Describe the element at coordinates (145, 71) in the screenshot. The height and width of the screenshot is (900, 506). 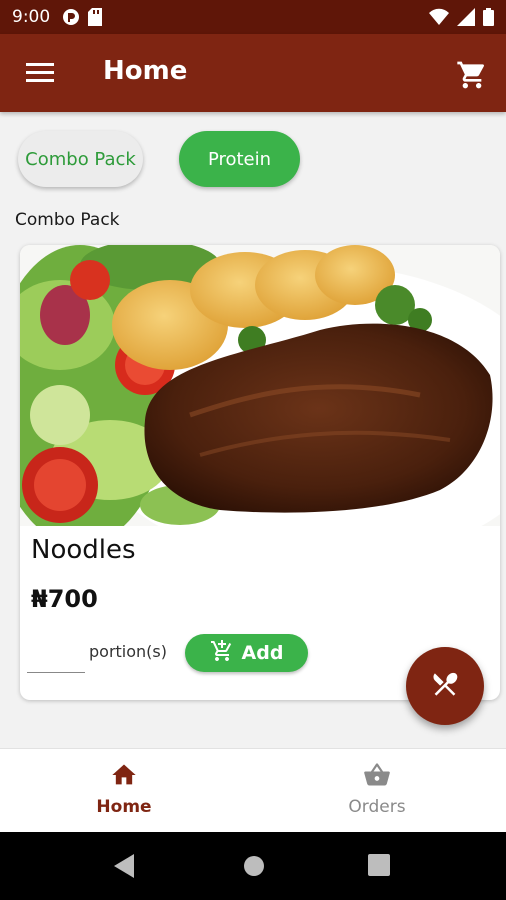
I see `page-title: Home` at that location.